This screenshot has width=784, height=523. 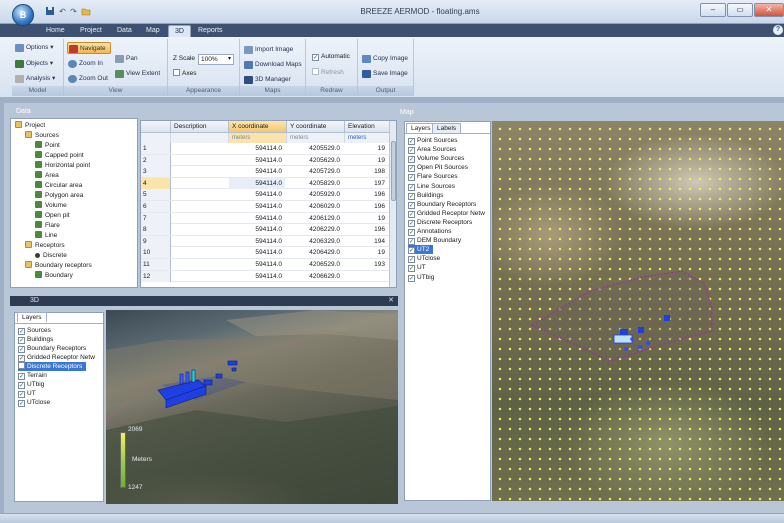 I want to click on y-coordinate-cell: 4205729.0, so click(x=315, y=171).